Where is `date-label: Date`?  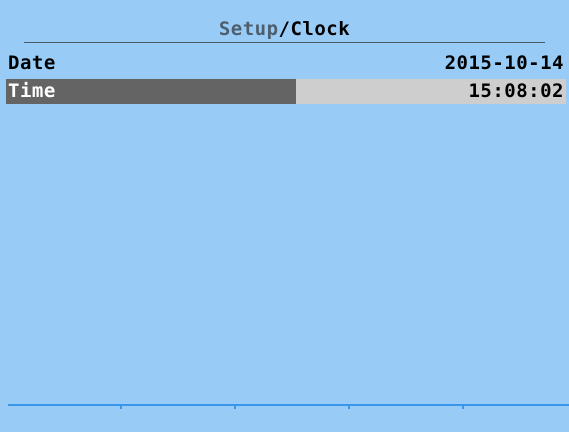 date-label: Date is located at coordinates (32, 63).